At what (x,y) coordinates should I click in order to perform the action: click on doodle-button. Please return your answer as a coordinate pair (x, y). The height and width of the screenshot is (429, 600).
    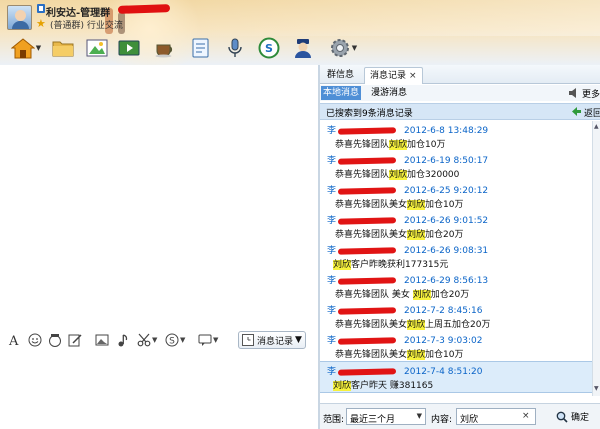
    Looking at the image, I should click on (75, 340).